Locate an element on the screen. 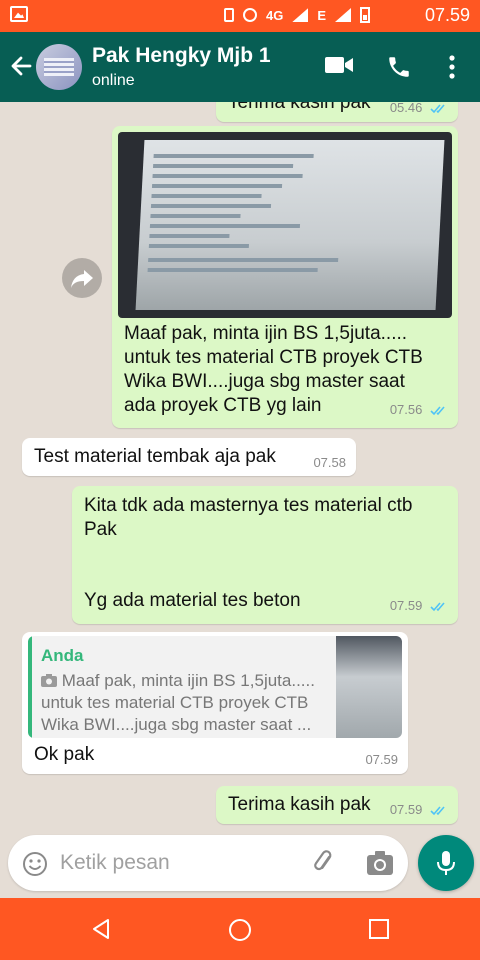 The width and height of the screenshot is (480, 960). forward-button is located at coordinates (82, 278).